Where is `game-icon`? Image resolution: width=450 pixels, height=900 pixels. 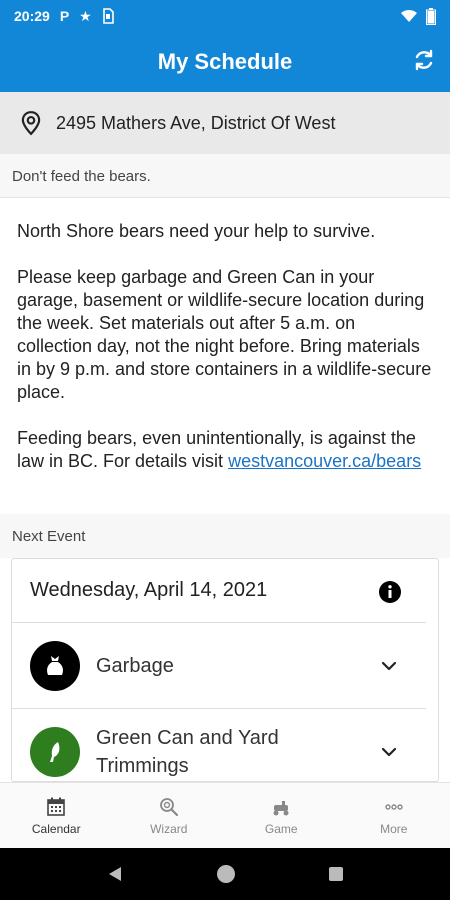
game-icon is located at coordinates (281, 807).